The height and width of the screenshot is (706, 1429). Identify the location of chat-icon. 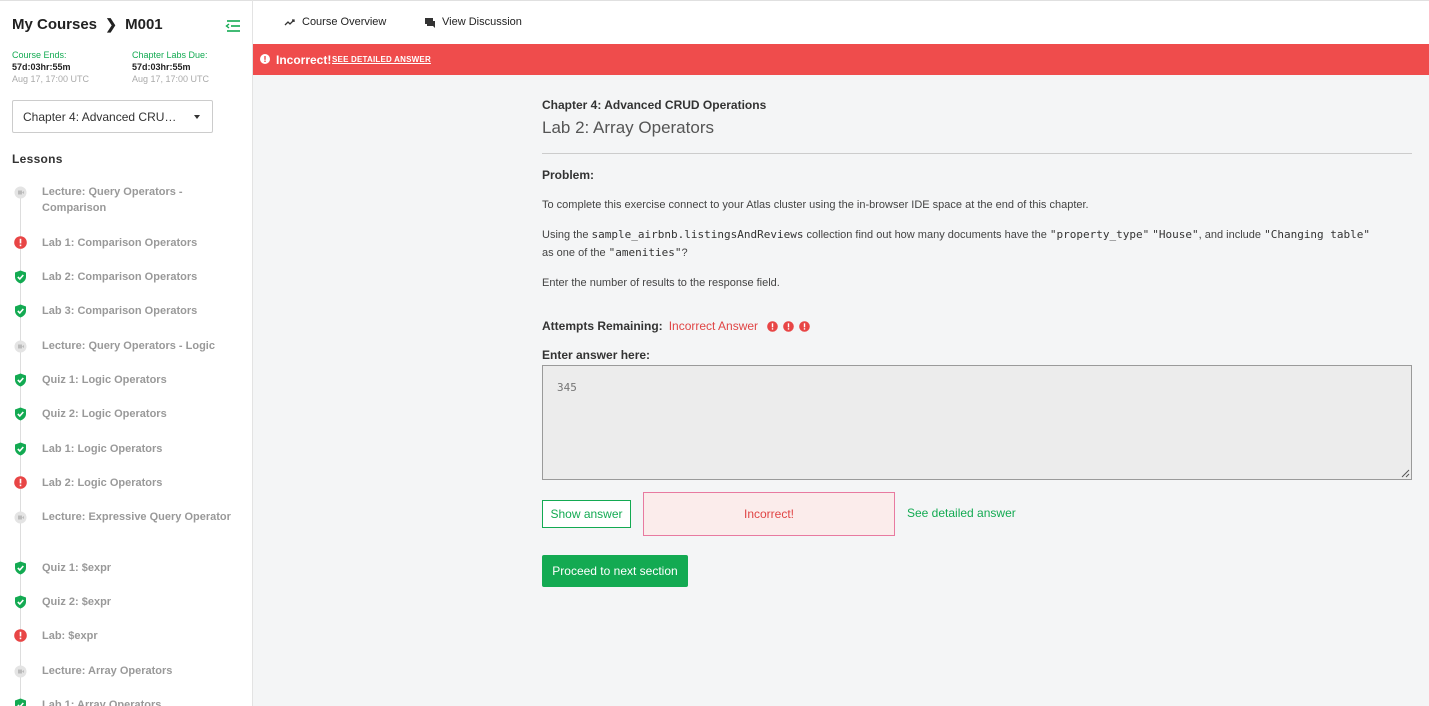
(430, 22).